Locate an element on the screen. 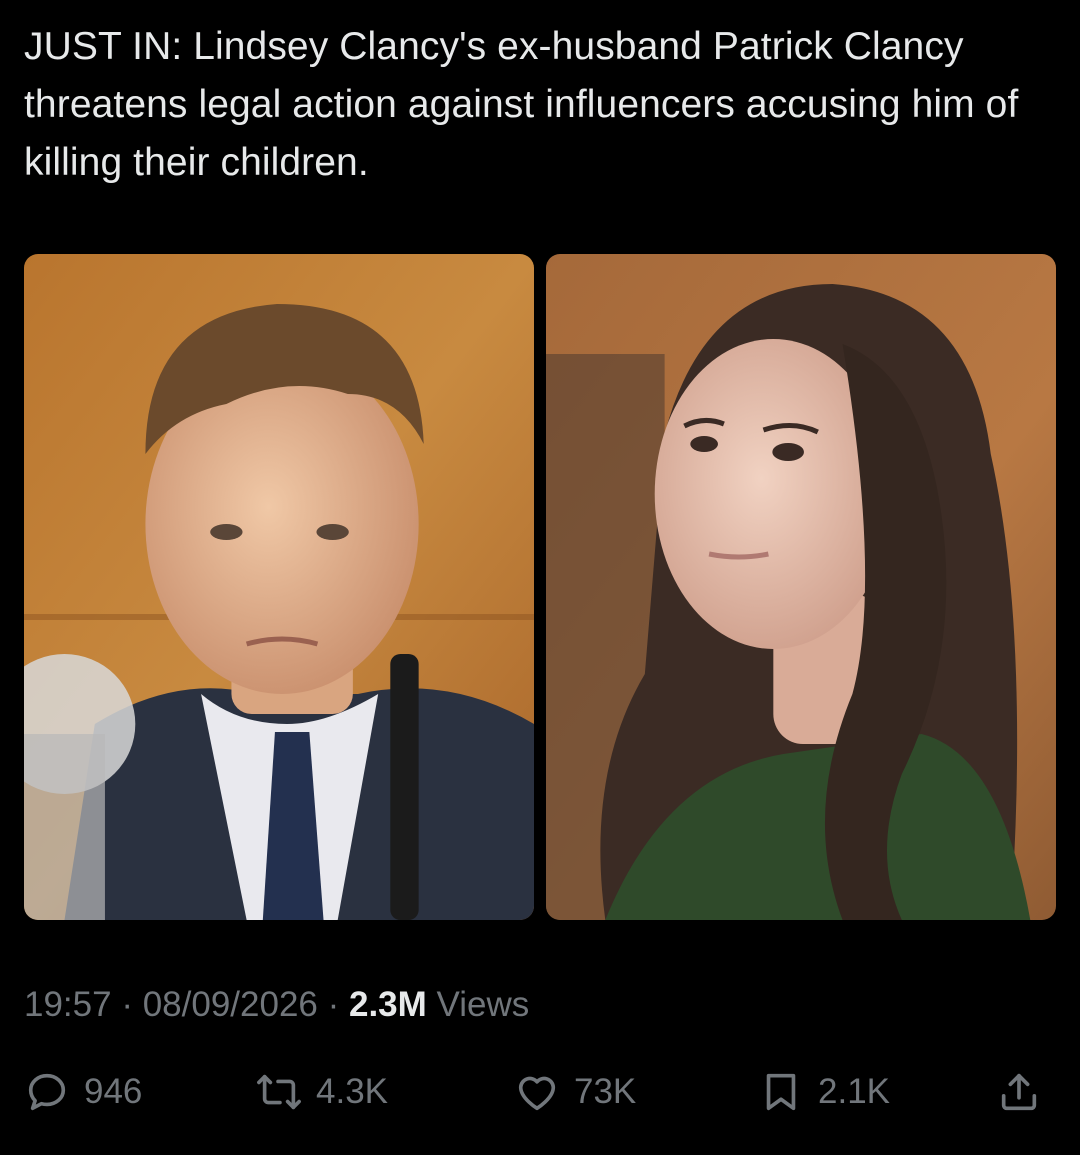 The height and width of the screenshot is (1155, 1080). share-icon is located at coordinates (1019, 1092).